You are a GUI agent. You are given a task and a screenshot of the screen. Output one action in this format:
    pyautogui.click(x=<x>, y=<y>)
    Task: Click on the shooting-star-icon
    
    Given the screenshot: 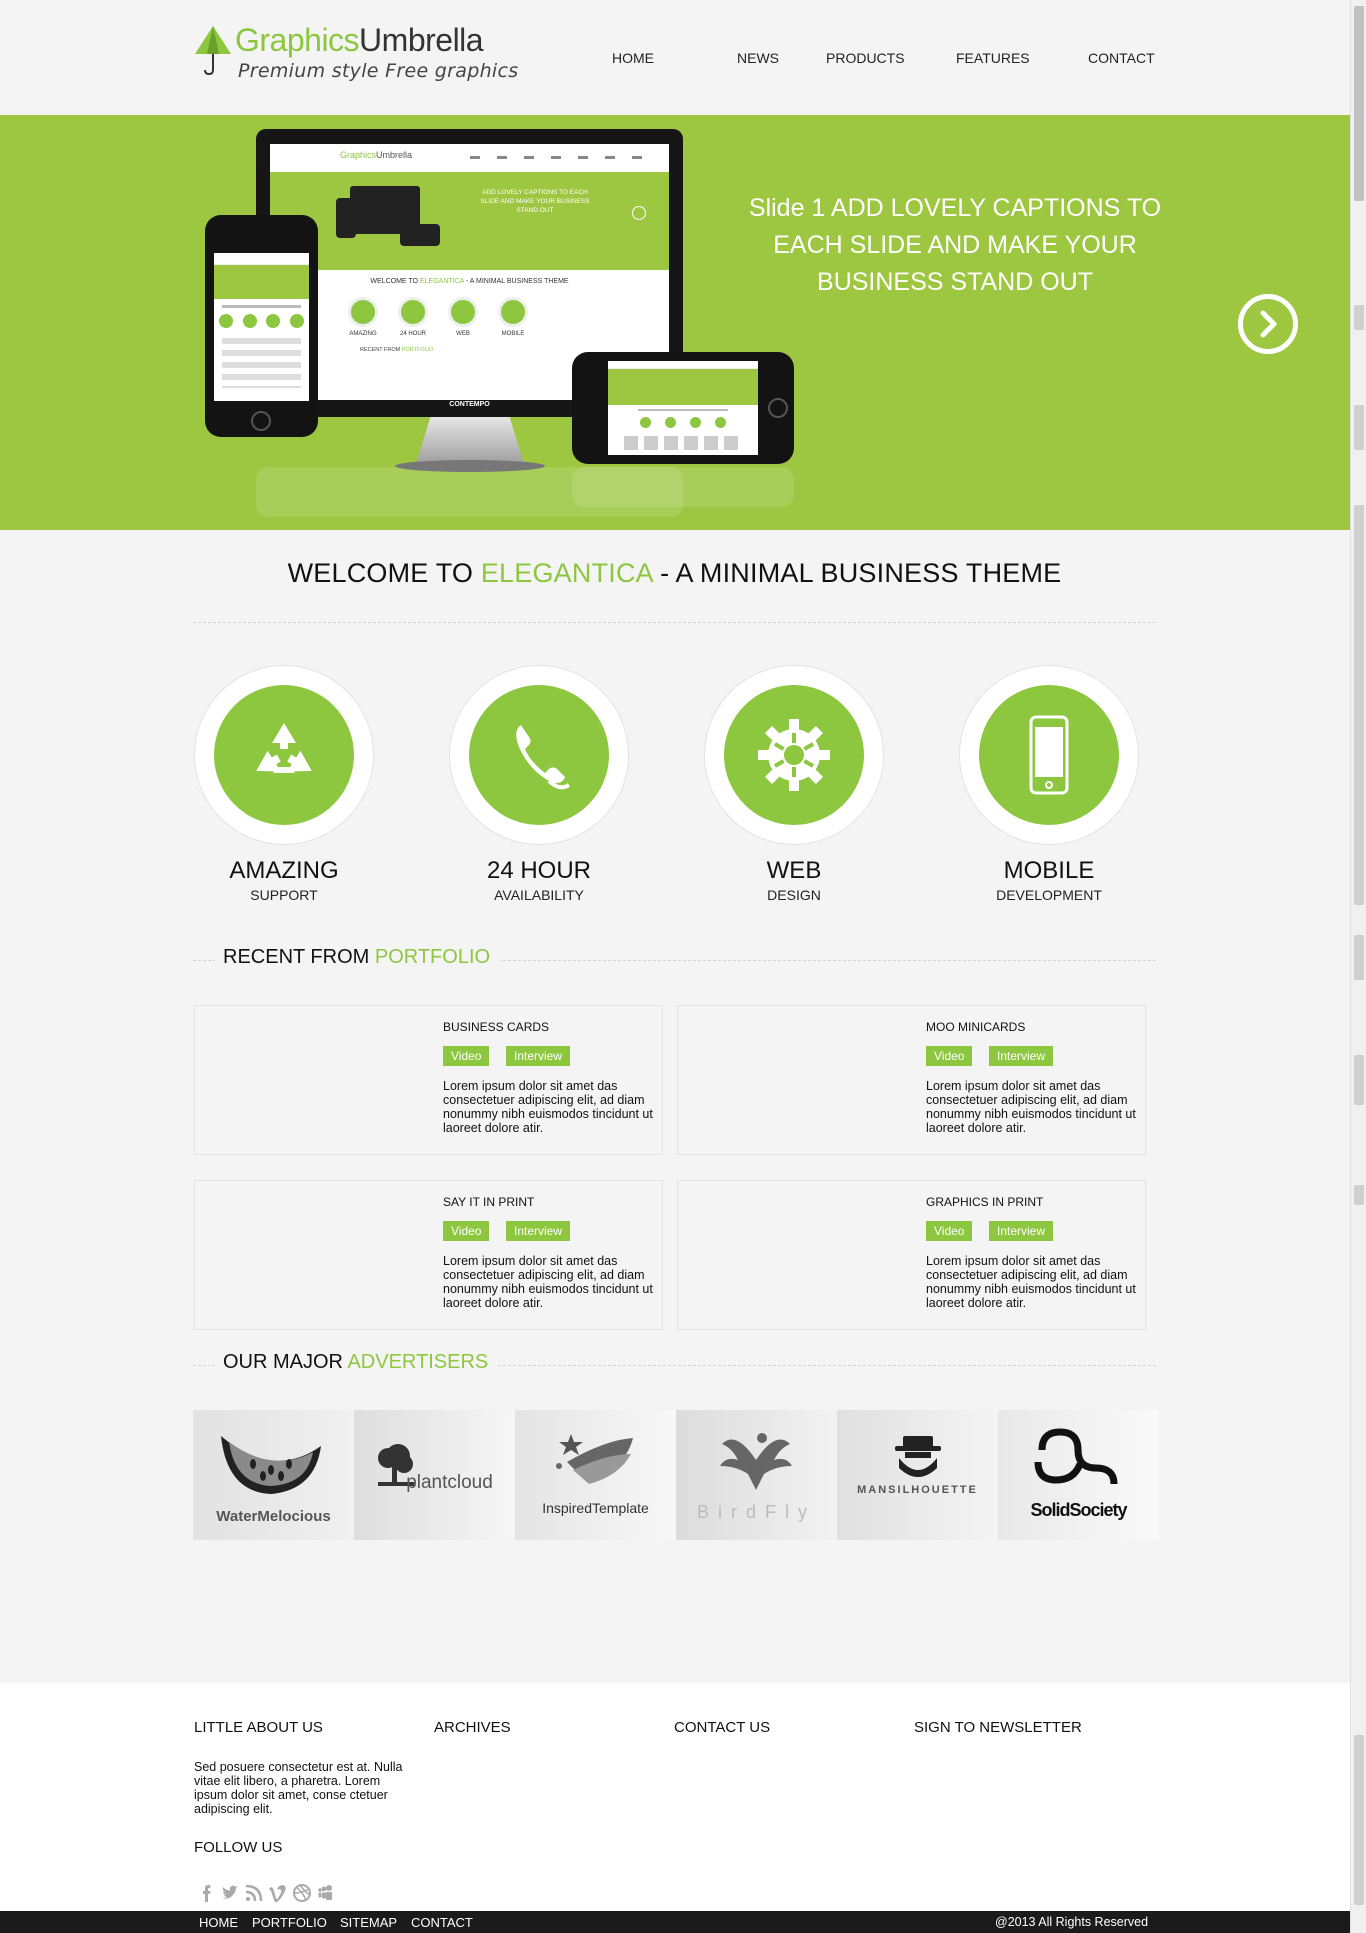 What is the action you would take?
    pyautogui.click(x=594, y=1459)
    